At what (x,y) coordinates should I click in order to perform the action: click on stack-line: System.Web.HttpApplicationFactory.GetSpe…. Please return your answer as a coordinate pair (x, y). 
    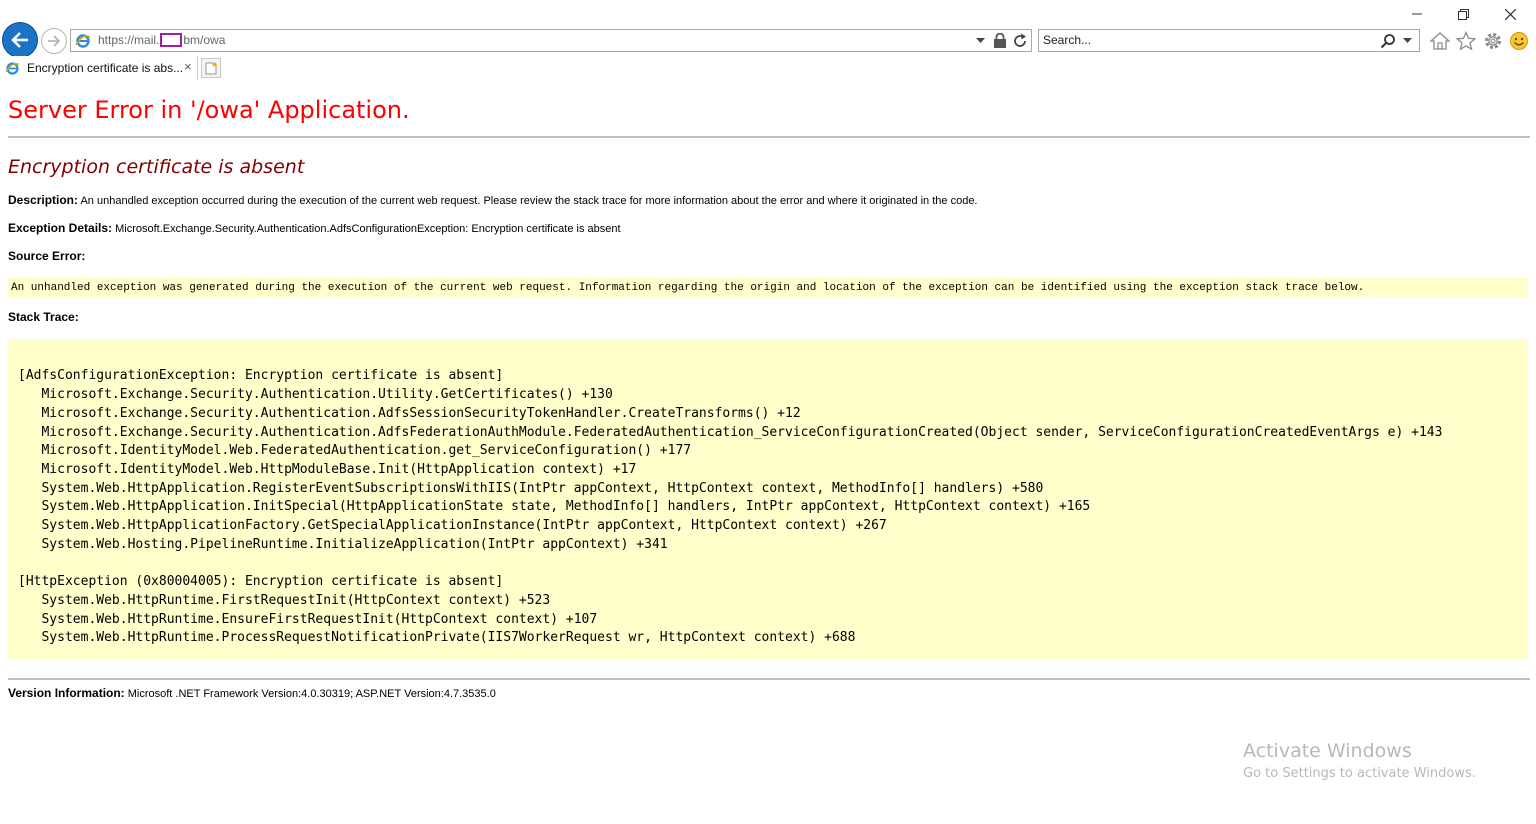
    Looking at the image, I should click on (452, 525).